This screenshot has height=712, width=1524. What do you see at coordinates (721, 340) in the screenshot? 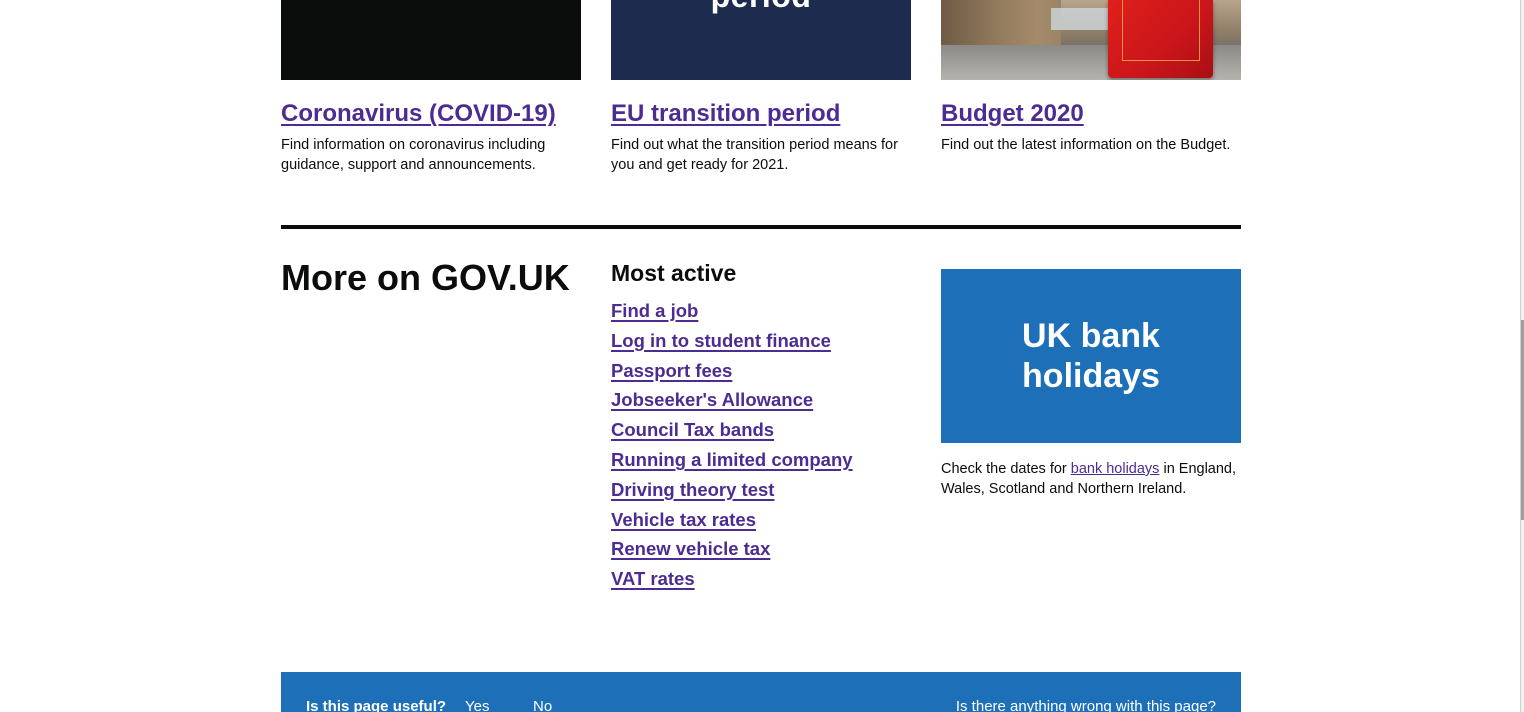
I see `link-student-finance: Log in to student finance` at bounding box center [721, 340].